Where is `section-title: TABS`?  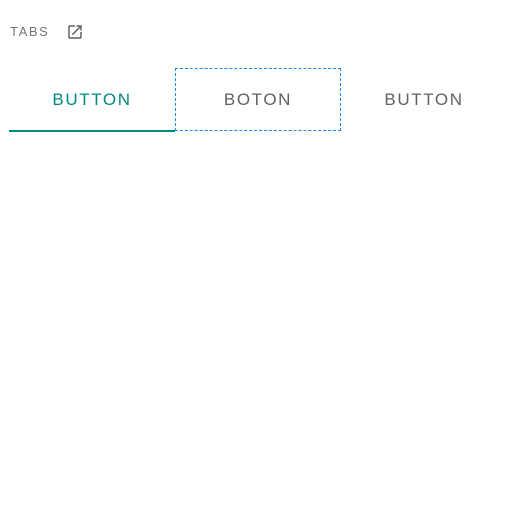 section-title: TABS is located at coordinates (30, 31).